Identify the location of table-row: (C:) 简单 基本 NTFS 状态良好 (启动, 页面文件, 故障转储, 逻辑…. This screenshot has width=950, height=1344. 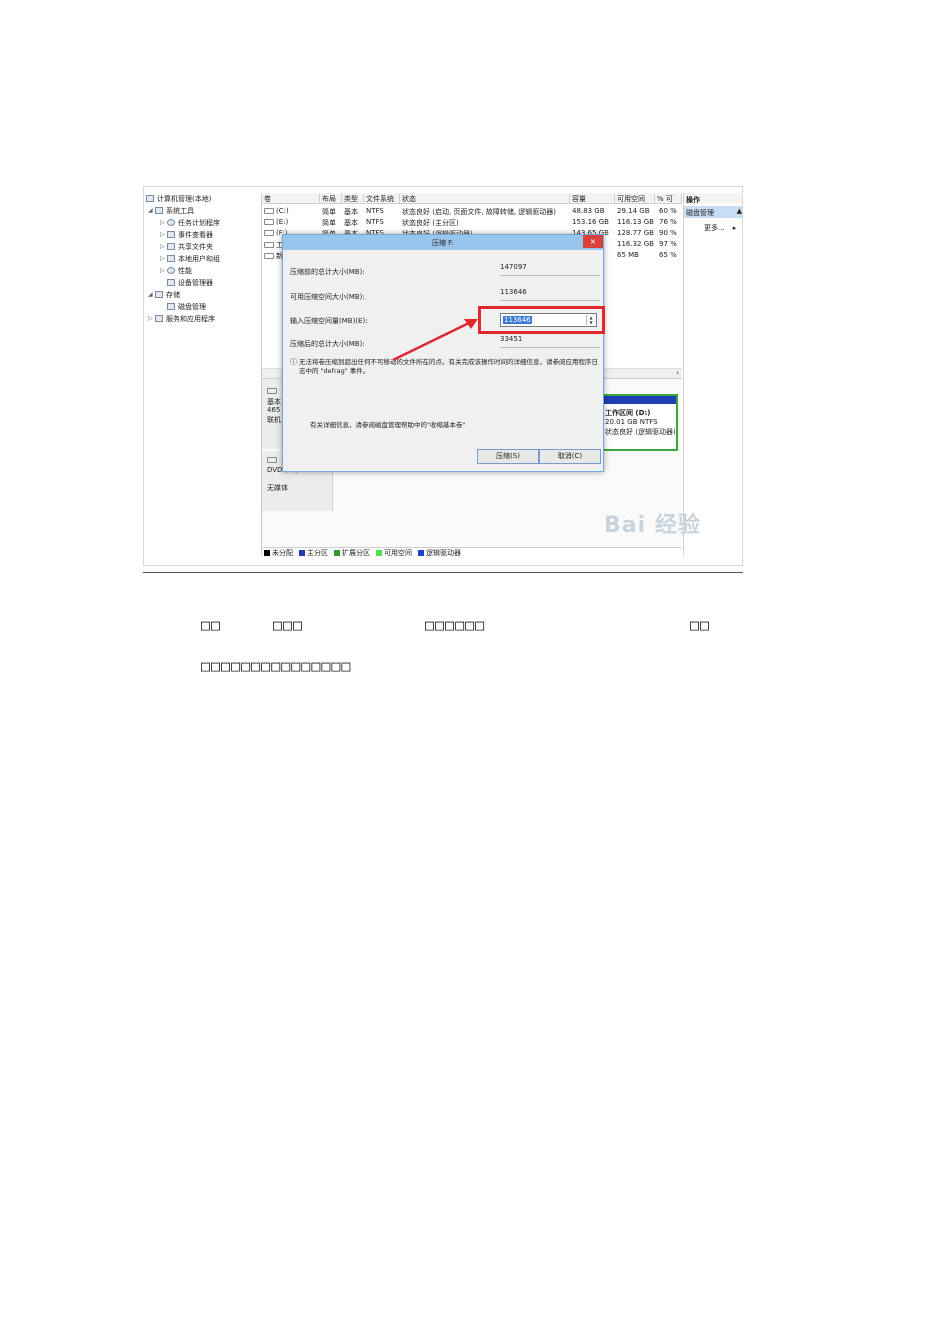
(472, 210).